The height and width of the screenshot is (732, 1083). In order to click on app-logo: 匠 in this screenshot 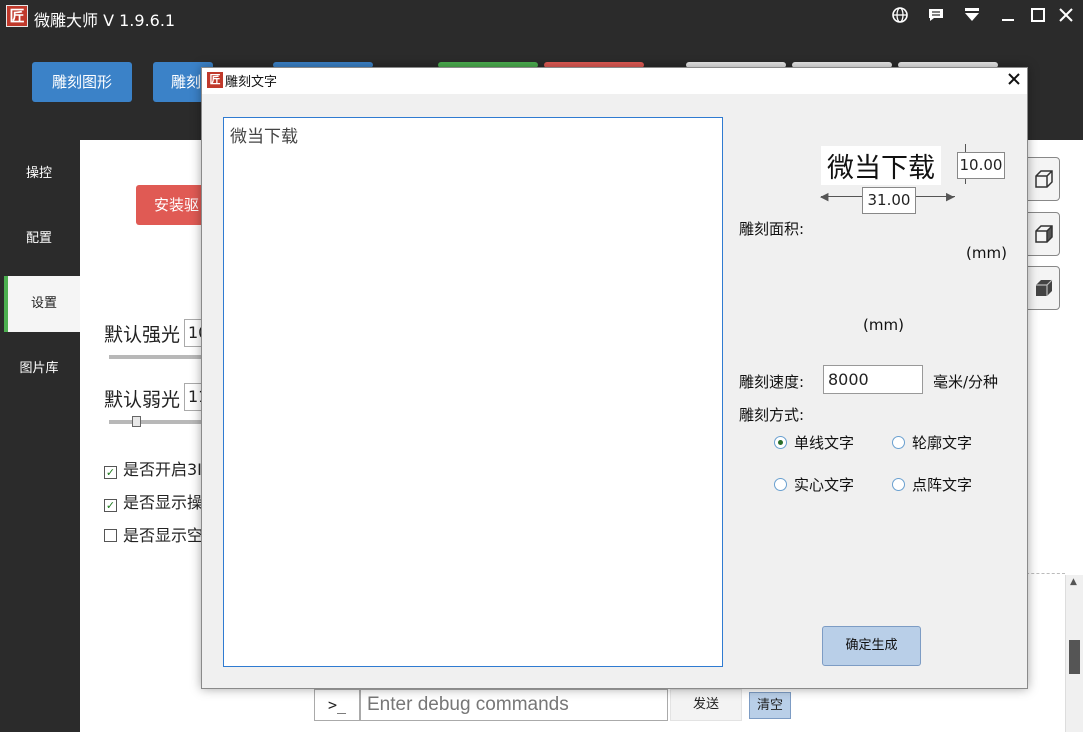, I will do `click(17, 16)`.